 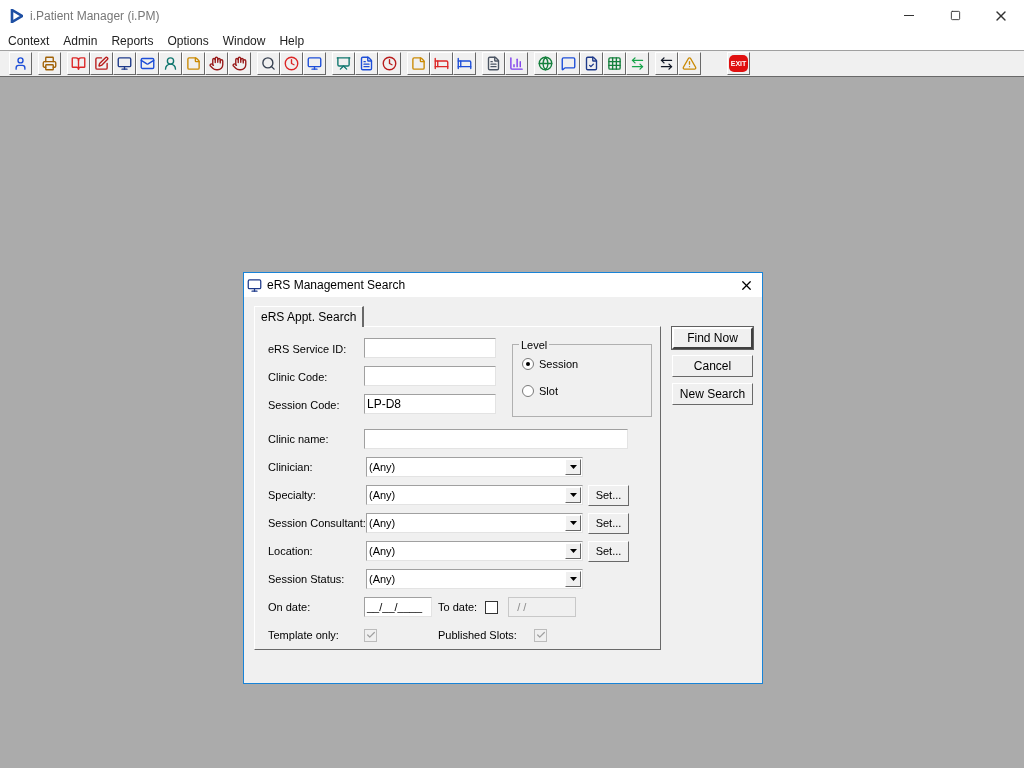 What do you see at coordinates (545, 63) in the screenshot?
I see `globe-icon` at bounding box center [545, 63].